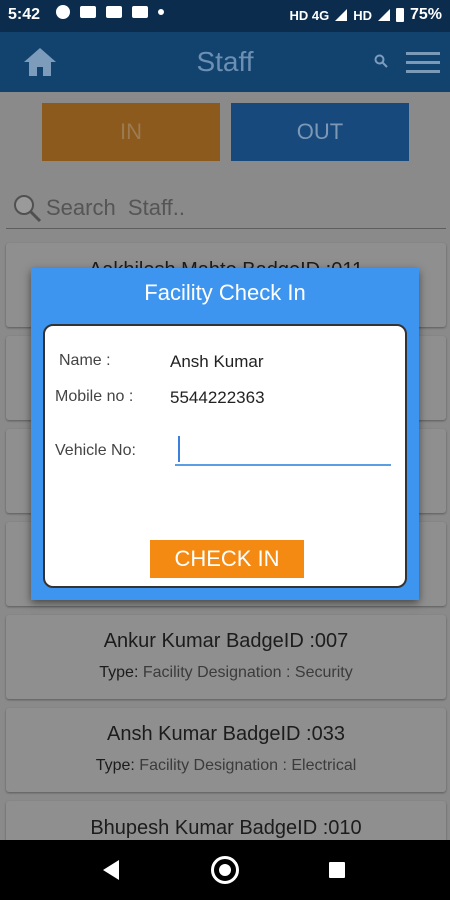  I want to click on signal-icon, so click(341, 15).